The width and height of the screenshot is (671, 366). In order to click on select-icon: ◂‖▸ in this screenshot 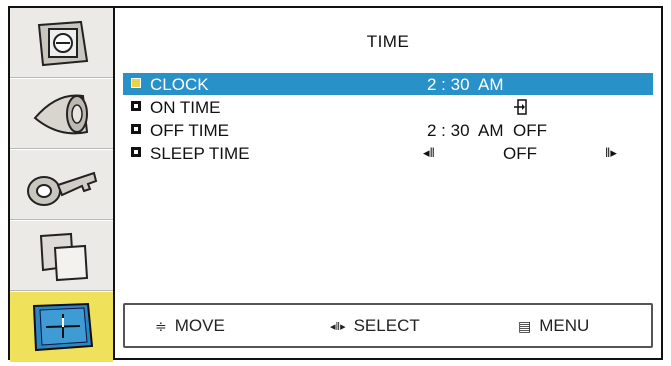, I will do `click(338, 326)`.